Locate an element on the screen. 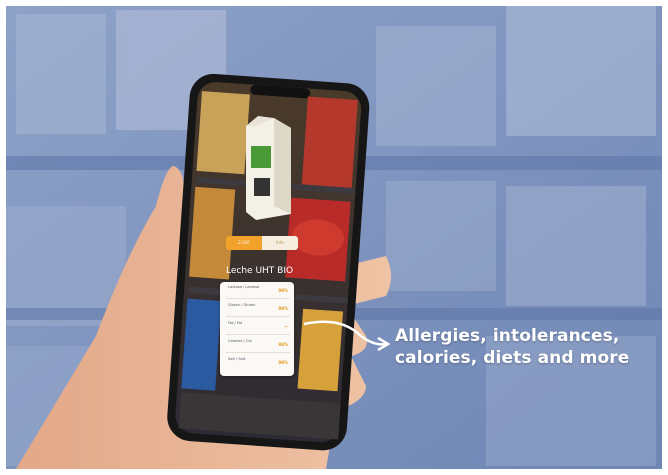 The width and height of the screenshot is (668, 475). nutrition-row: Lactosa / Lactose 98% is located at coordinates (258, 291).